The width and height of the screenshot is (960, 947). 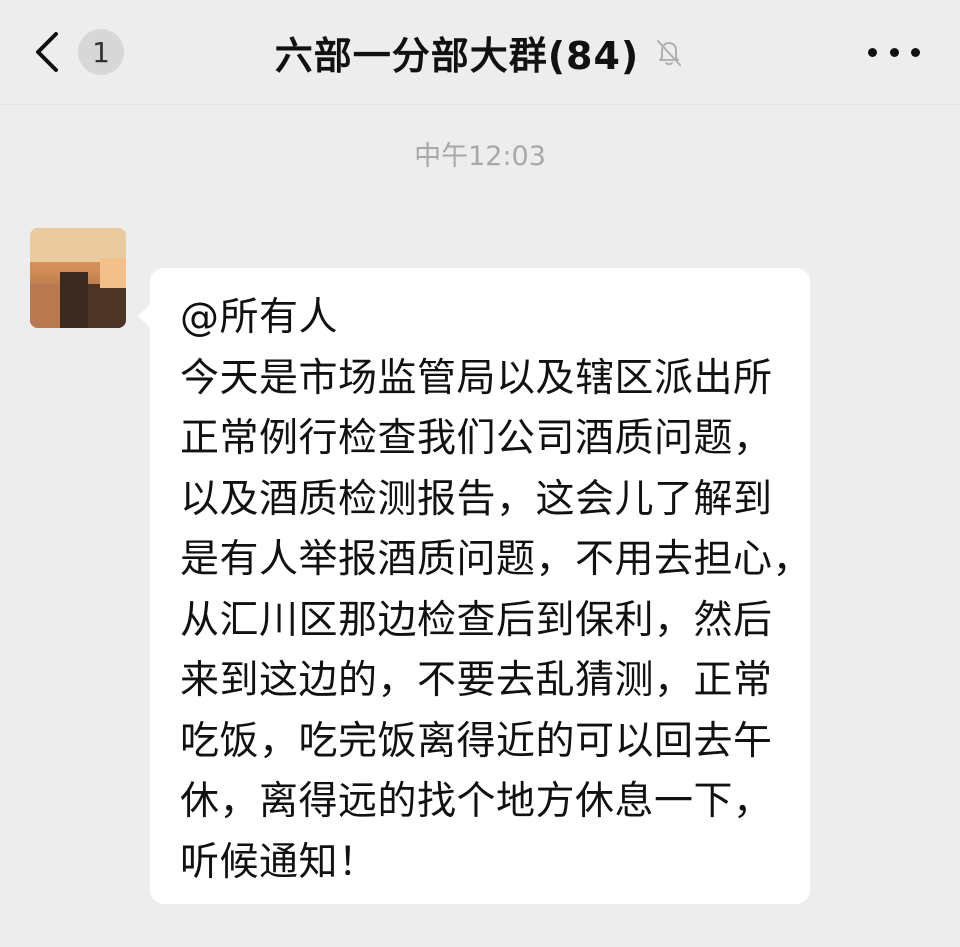 I want to click on message-timestamp: 中午12:03, so click(x=480, y=156).